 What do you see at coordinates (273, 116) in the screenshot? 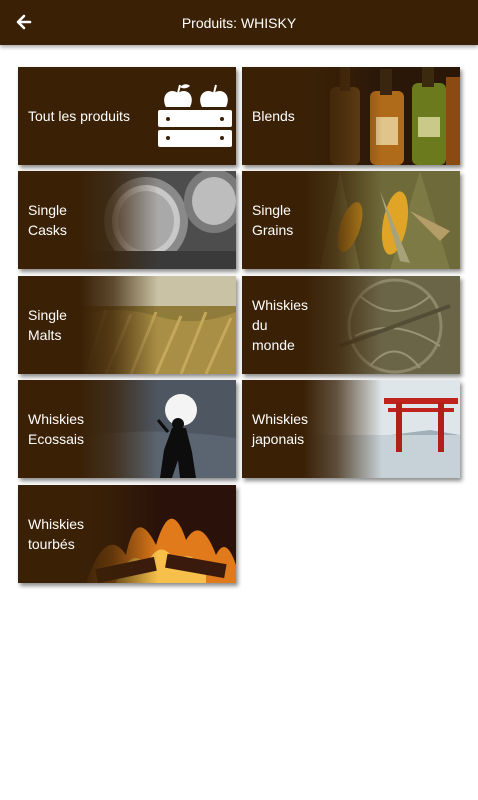
I see `category-label: Blends` at bounding box center [273, 116].